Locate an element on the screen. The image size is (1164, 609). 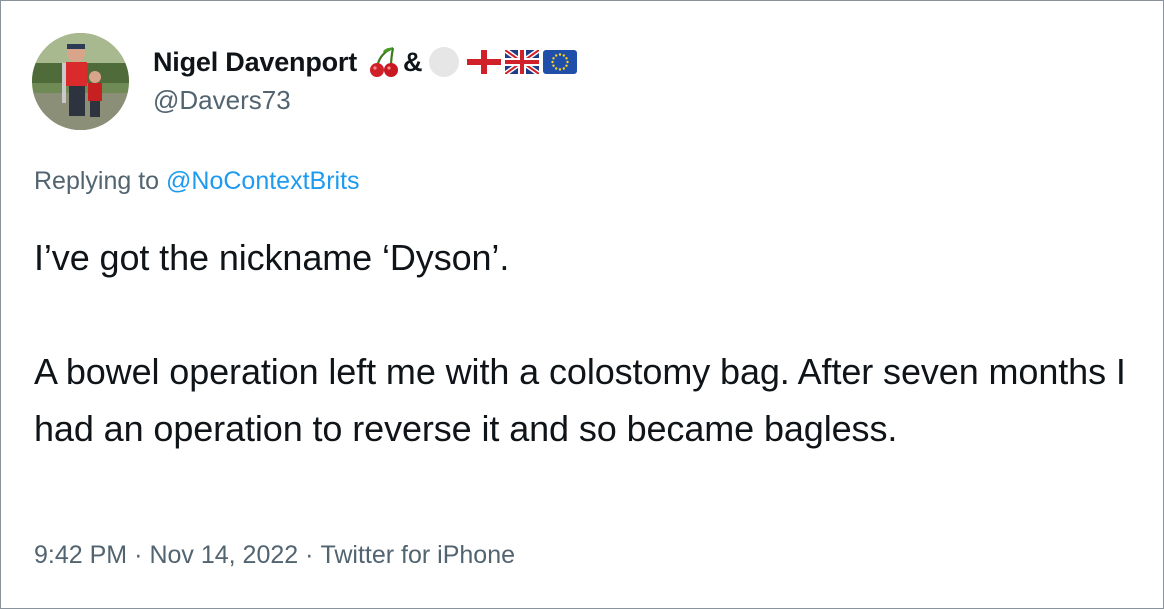
replying-to-label: Replying to is located at coordinates (97, 181).